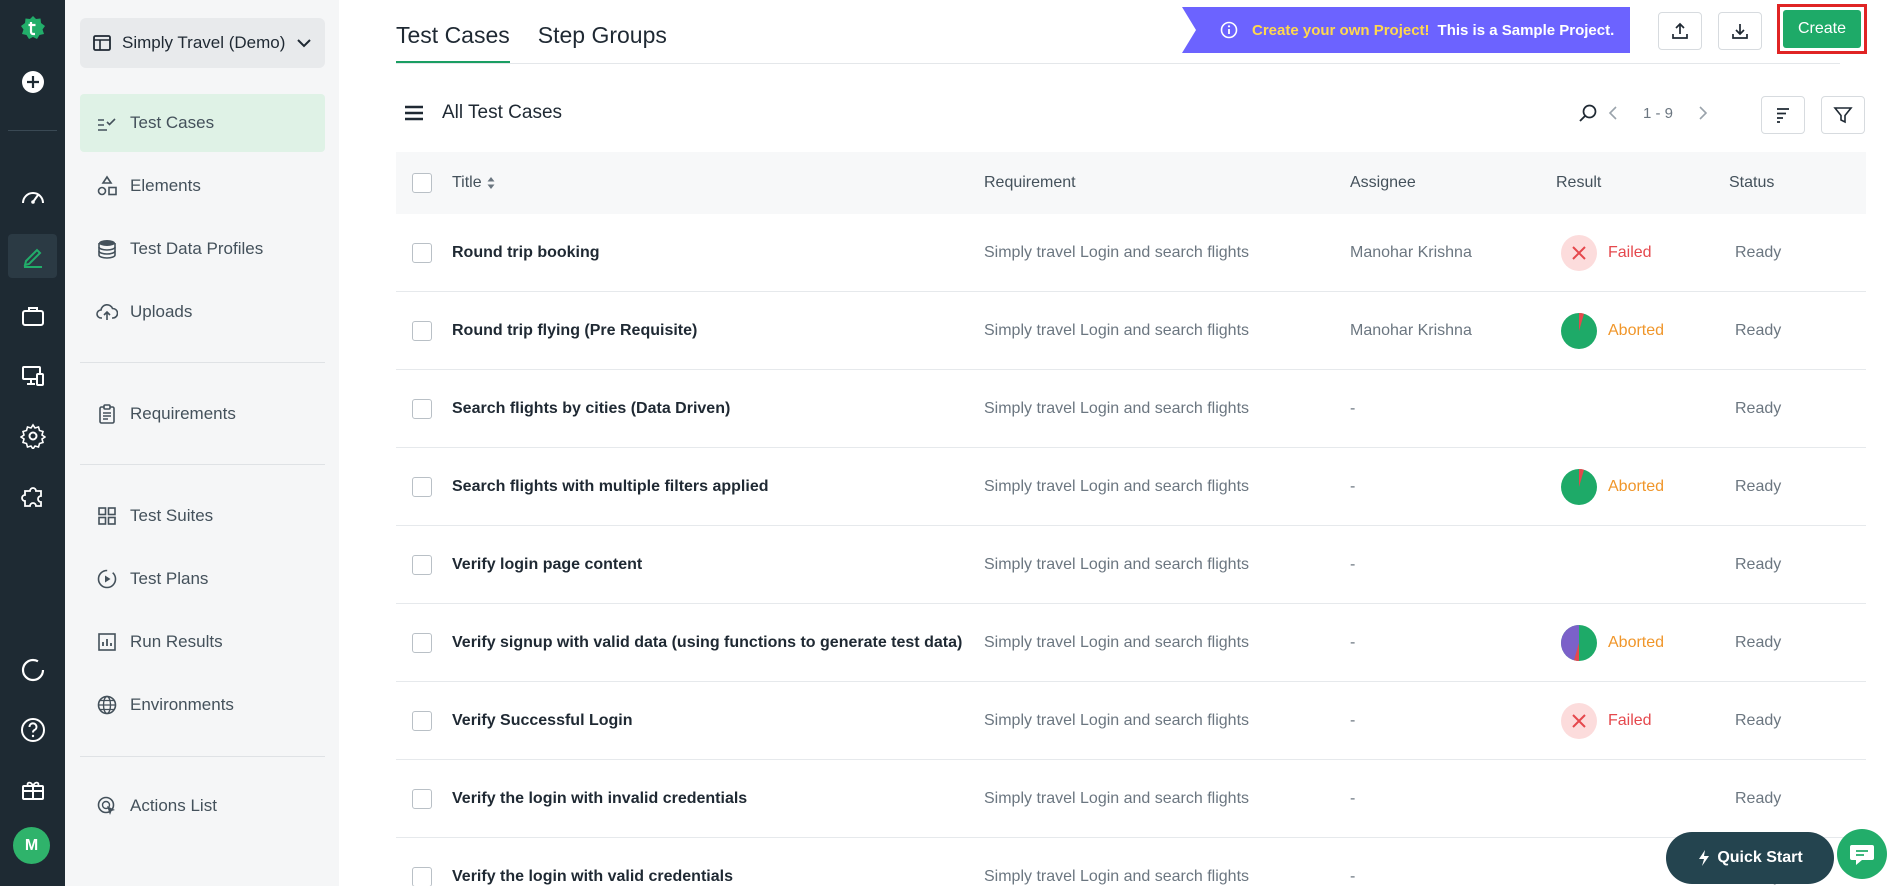 The width and height of the screenshot is (1901, 886). Describe the element at coordinates (1657, 113) in the screenshot. I see `page-range: 1 - 9` at that location.